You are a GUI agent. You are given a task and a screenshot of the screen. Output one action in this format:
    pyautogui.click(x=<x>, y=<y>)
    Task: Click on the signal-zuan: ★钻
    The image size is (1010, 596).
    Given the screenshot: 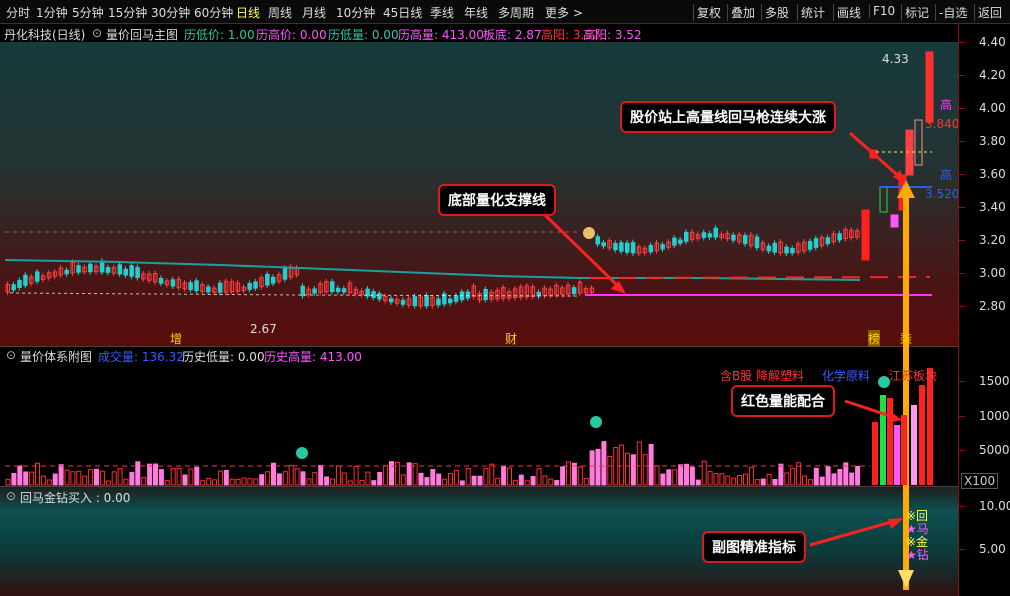 What is the action you would take?
    pyautogui.click(x=917, y=555)
    